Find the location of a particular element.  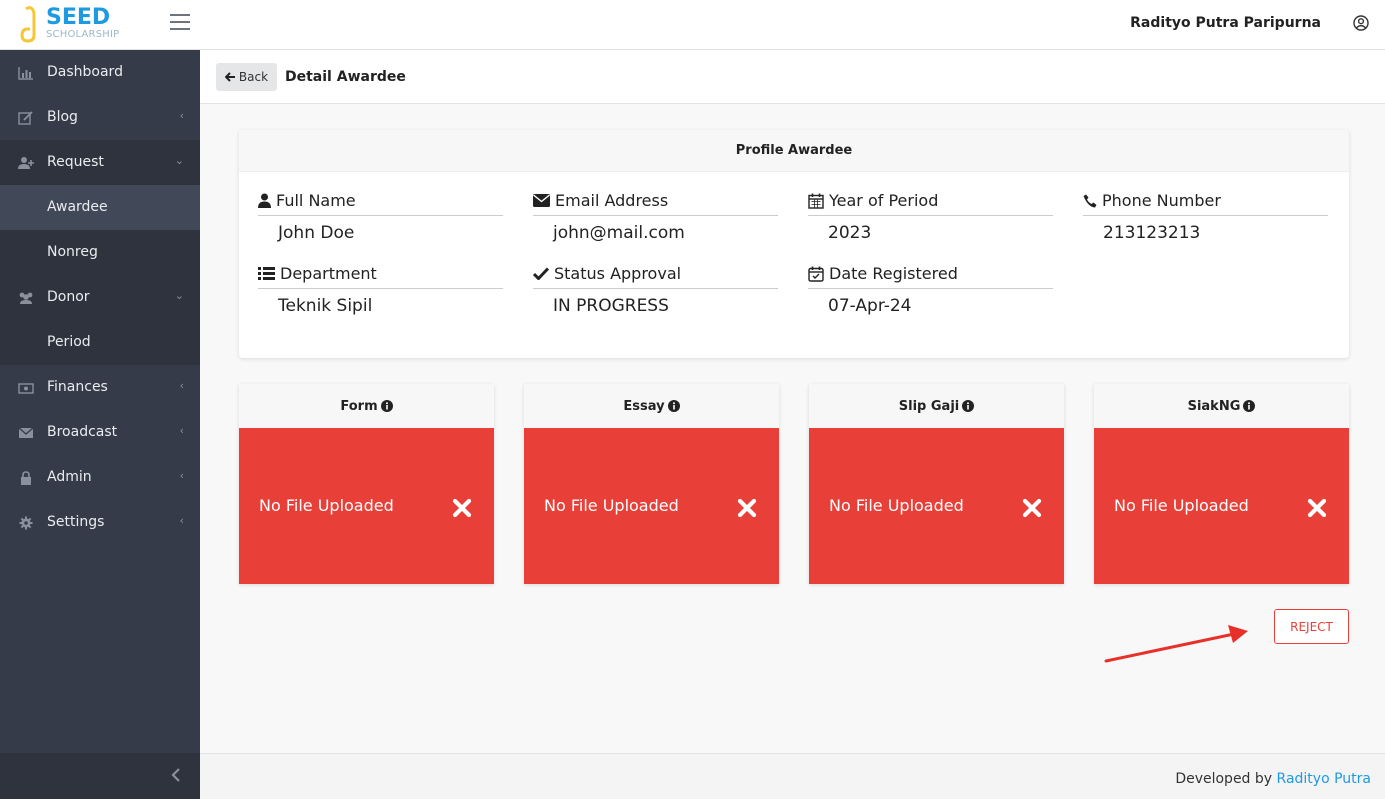

sidebar-item-finances: Finances ‹ is located at coordinates (100, 387).